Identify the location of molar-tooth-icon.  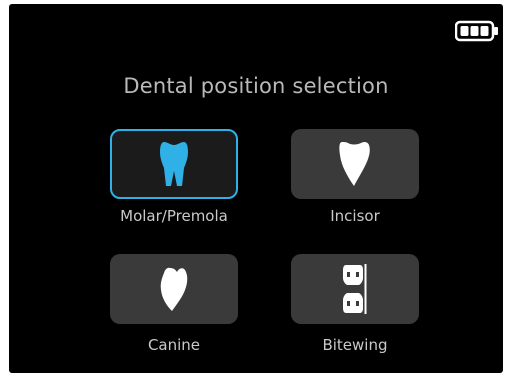
(174, 164).